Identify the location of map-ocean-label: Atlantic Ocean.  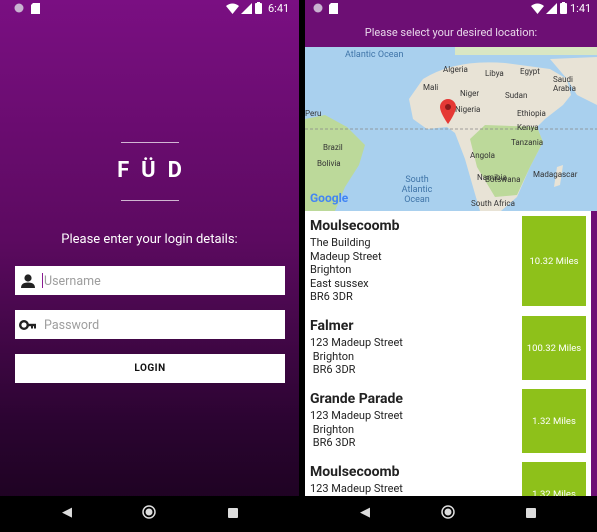
(374, 55).